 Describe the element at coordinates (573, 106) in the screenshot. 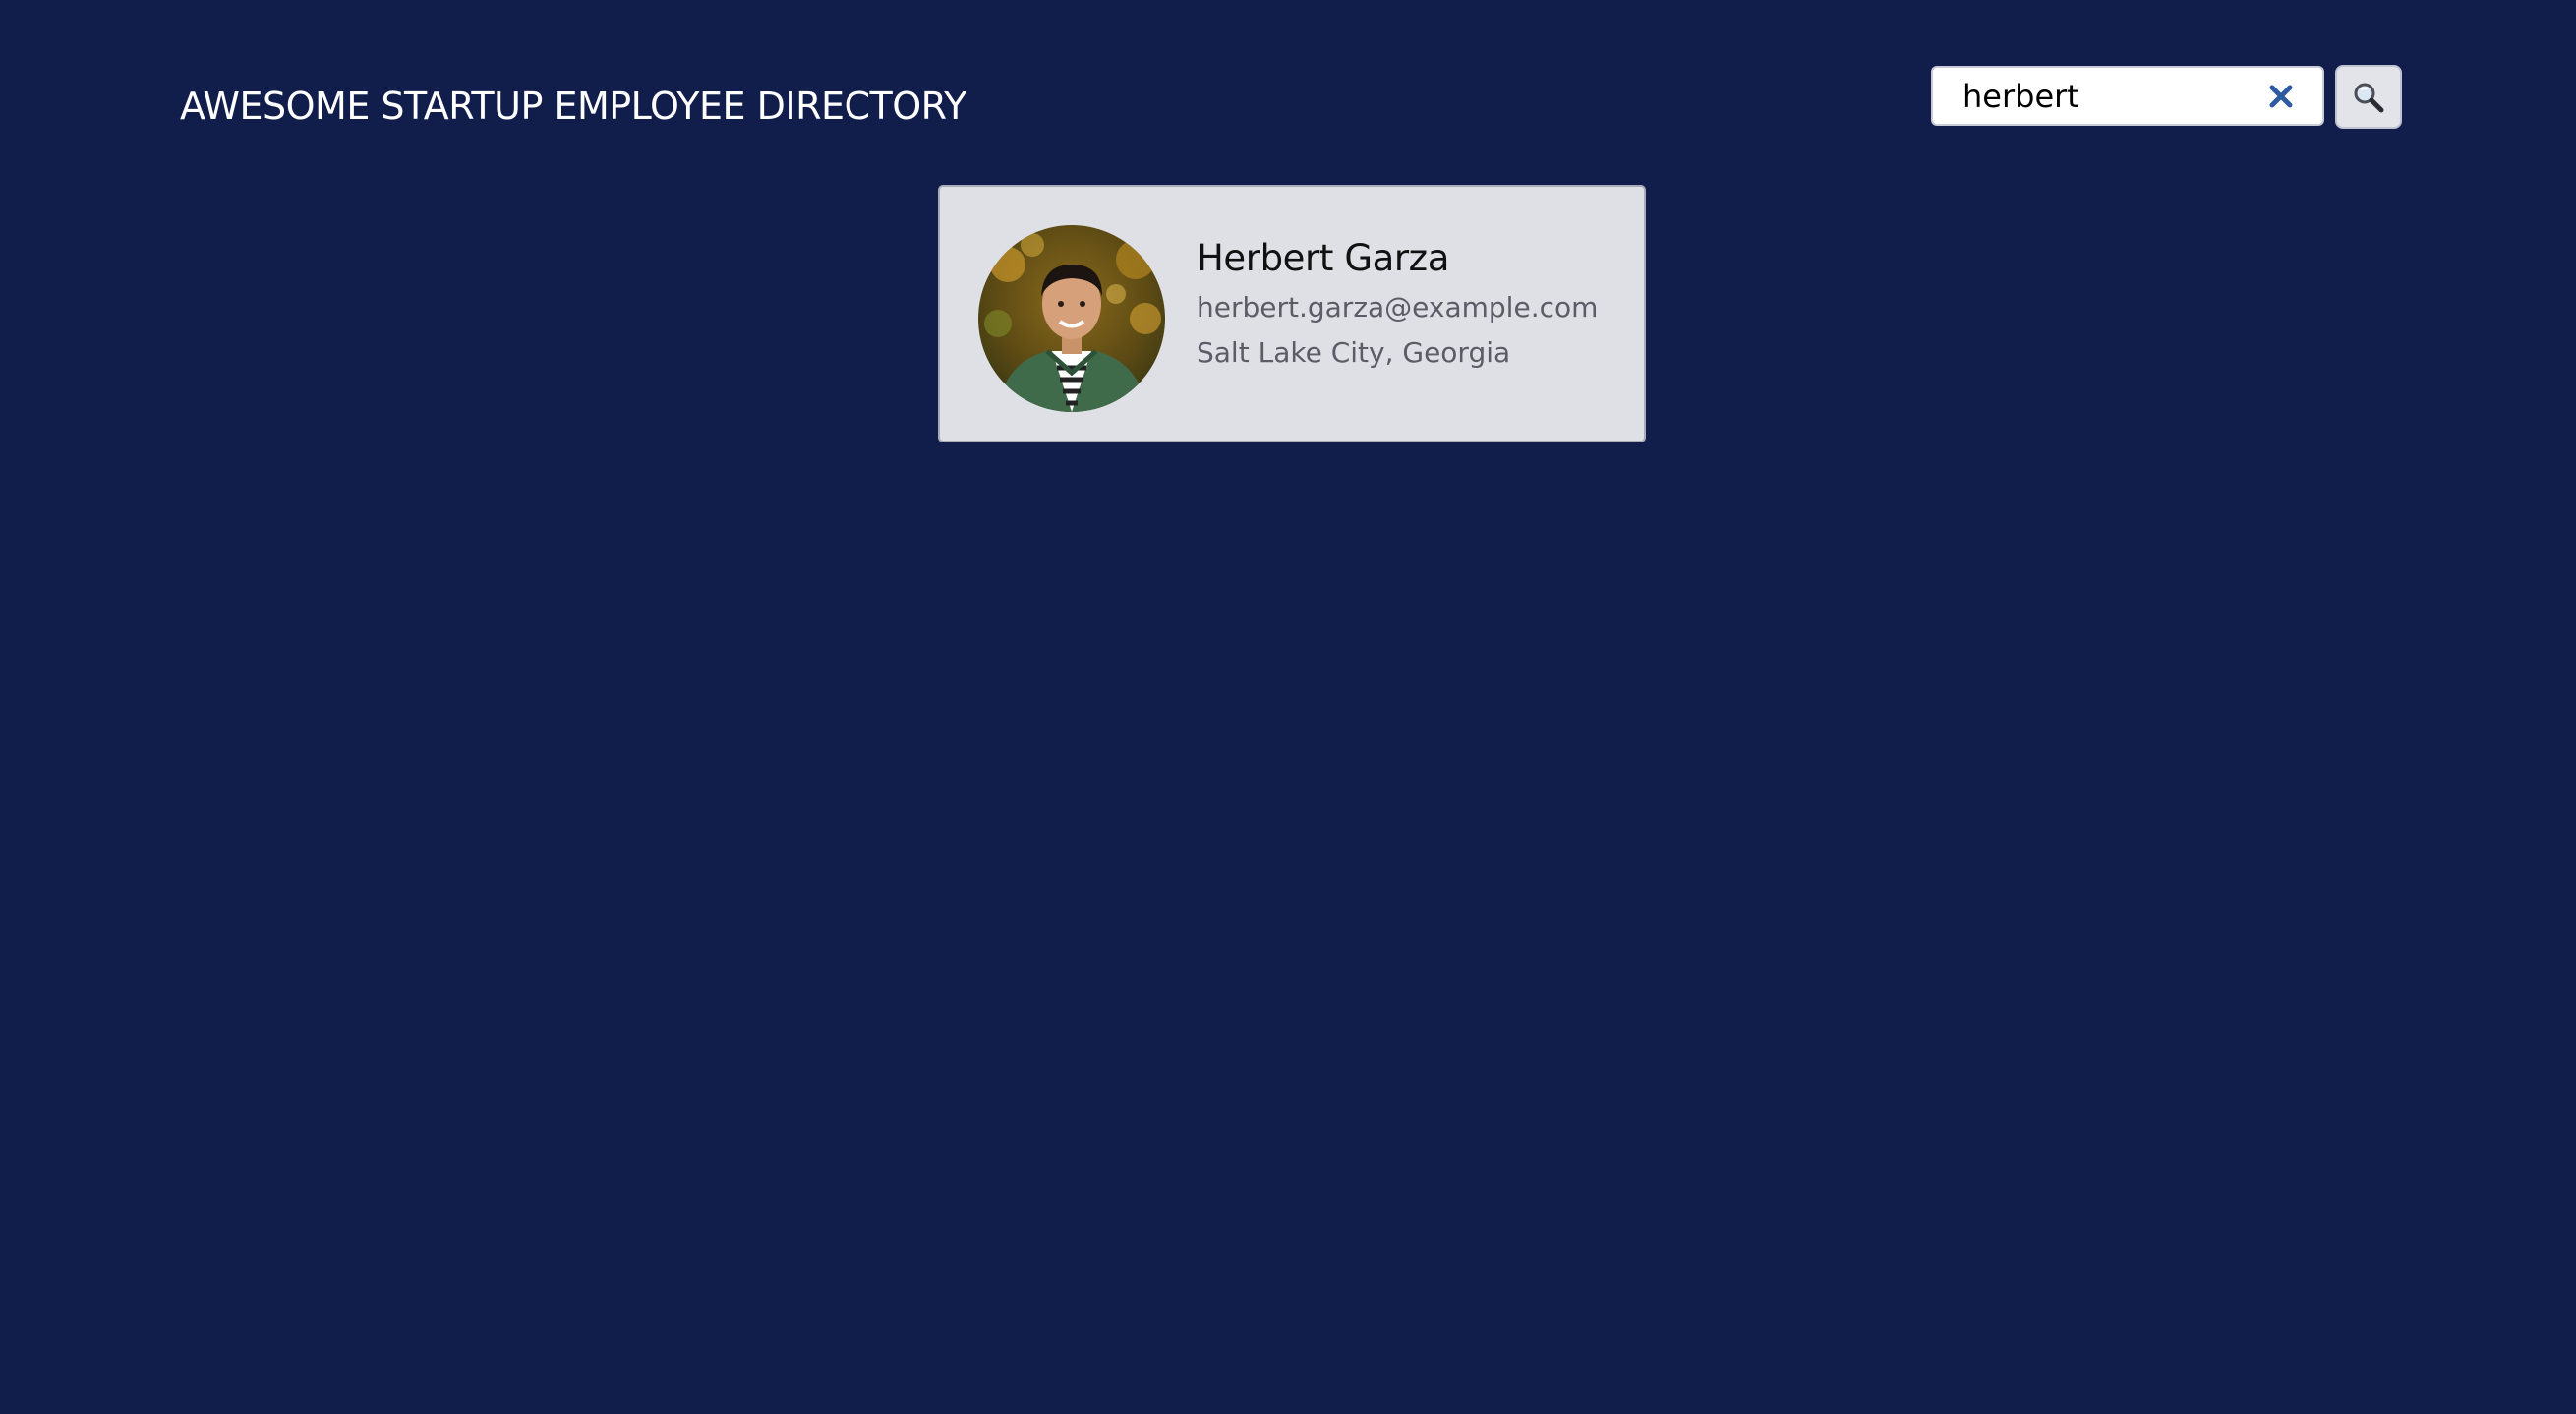

I see `page-title: AWESOME STARTUP EMPLOYEE DIRECTORY` at that location.